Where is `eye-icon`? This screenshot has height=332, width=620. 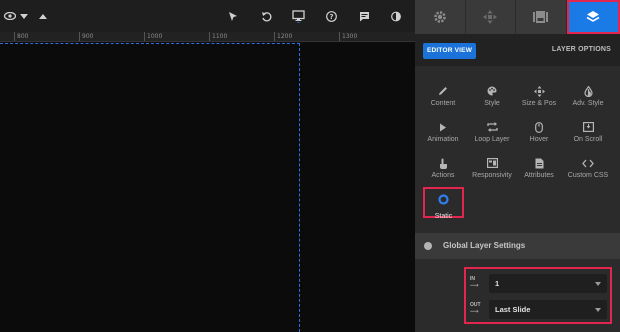 eye-icon is located at coordinates (10, 16).